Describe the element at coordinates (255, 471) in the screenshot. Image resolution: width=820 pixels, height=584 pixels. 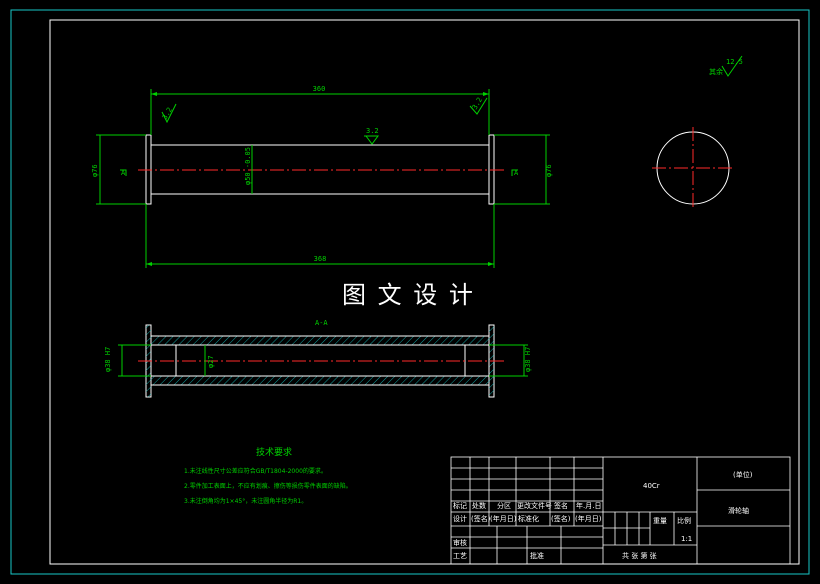
I see `tech-requirement-item: 1.未注线性尺寸公差应符合GB/T1804-2000的要求。` at that location.